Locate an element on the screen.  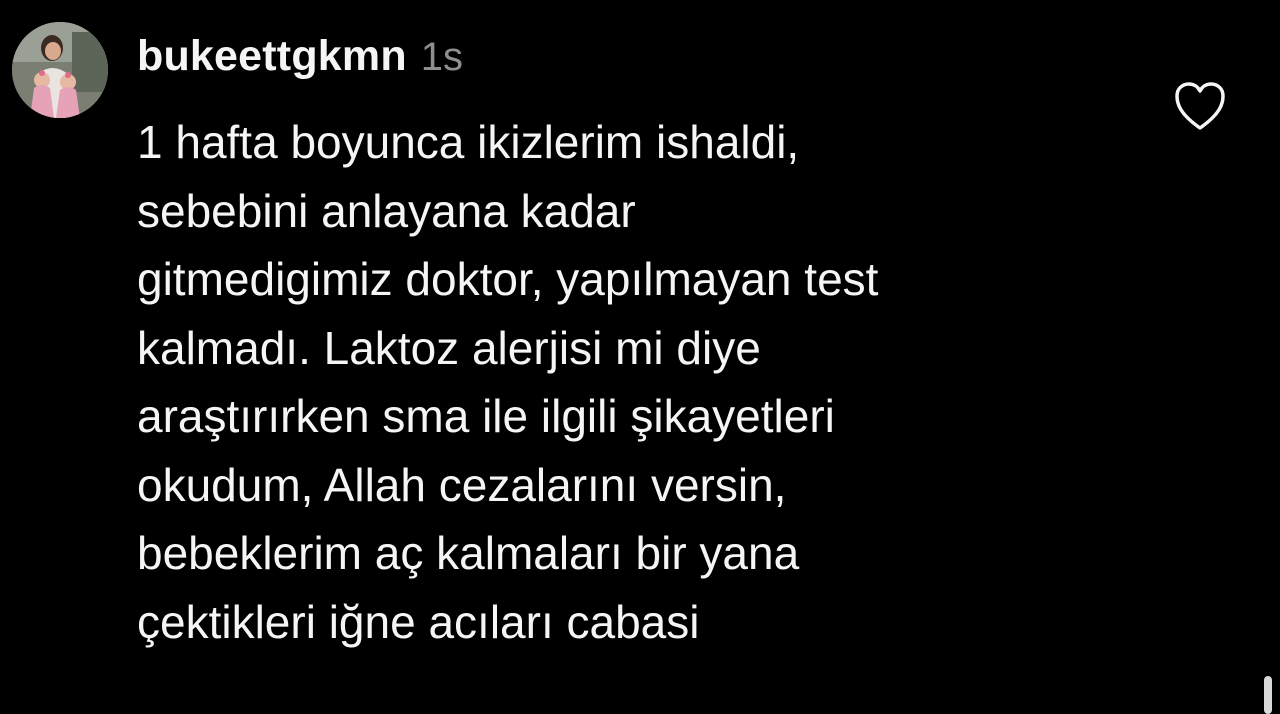
comment-text-line: gitmedigimiz doktor, yapılmayan test is located at coordinates (508, 279).